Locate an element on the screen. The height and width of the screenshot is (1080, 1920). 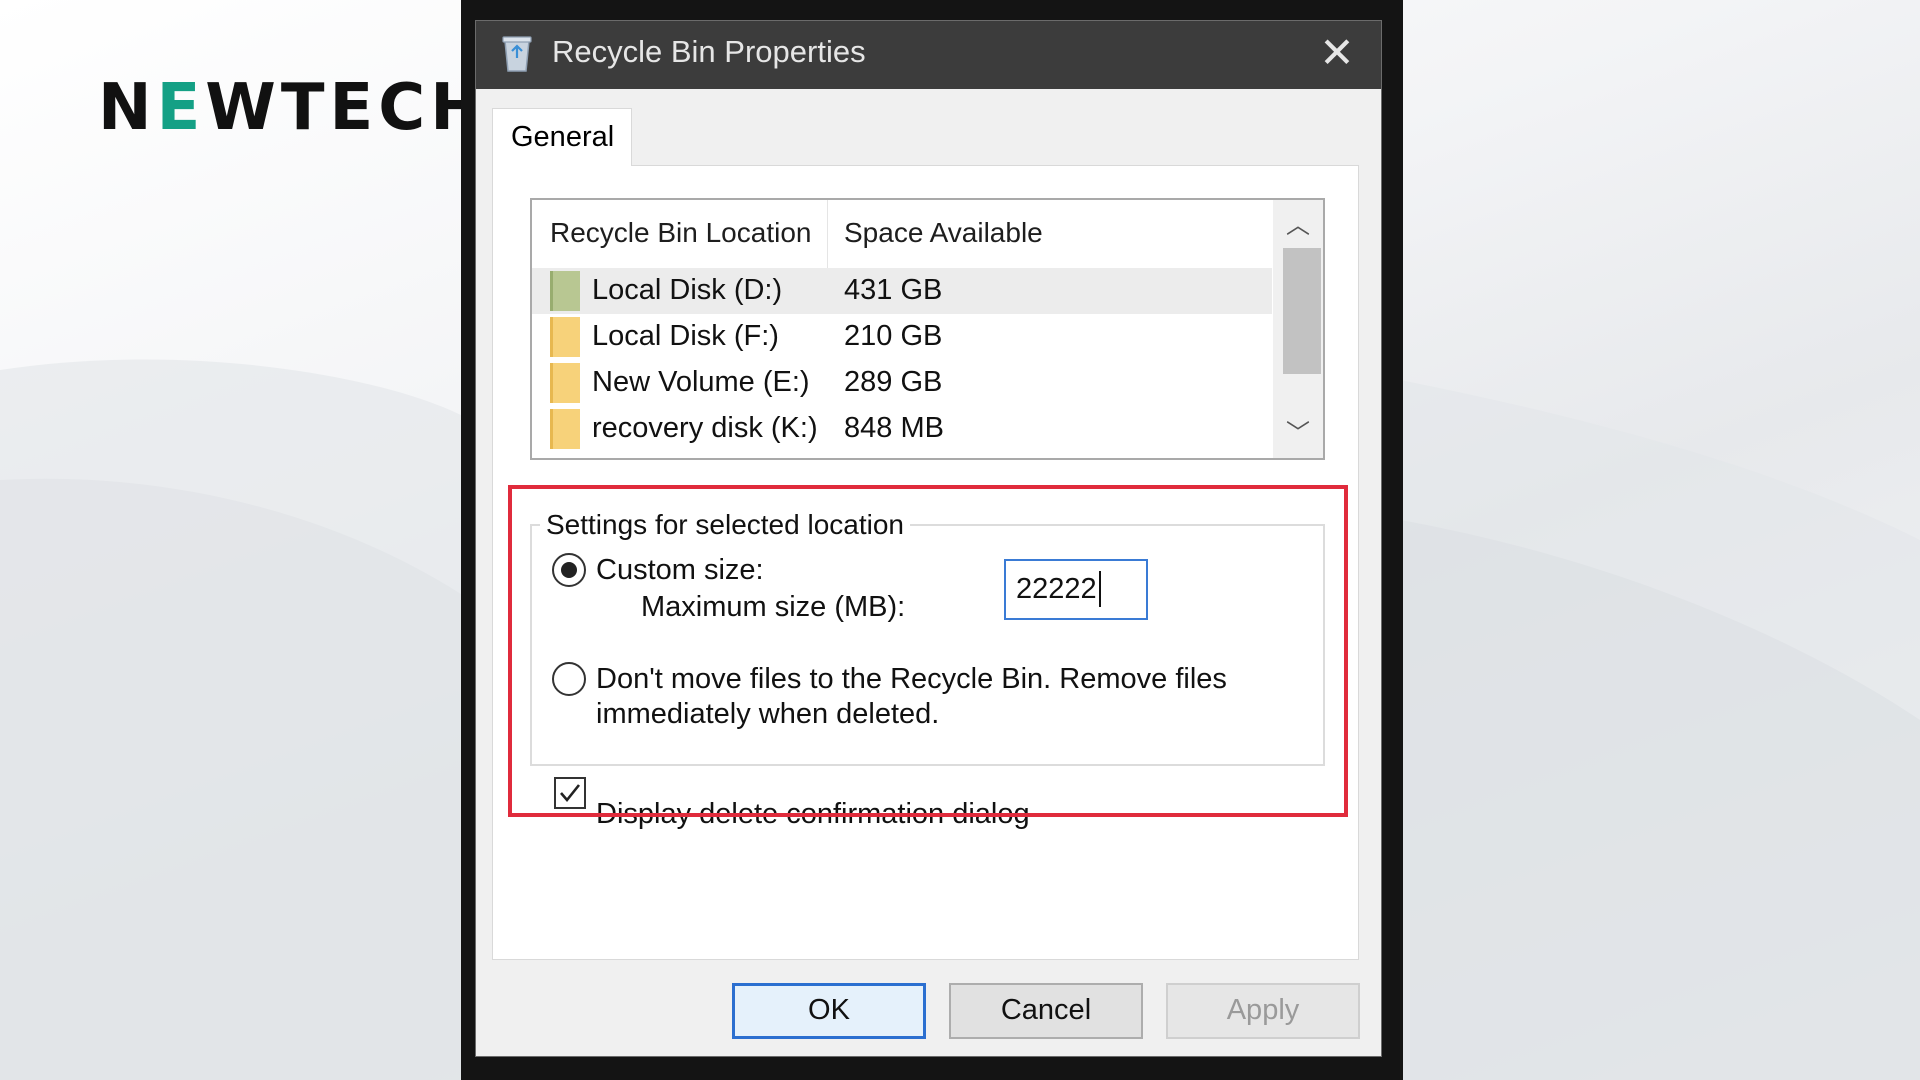
tab-general: General is located at coordinates (562, 137).